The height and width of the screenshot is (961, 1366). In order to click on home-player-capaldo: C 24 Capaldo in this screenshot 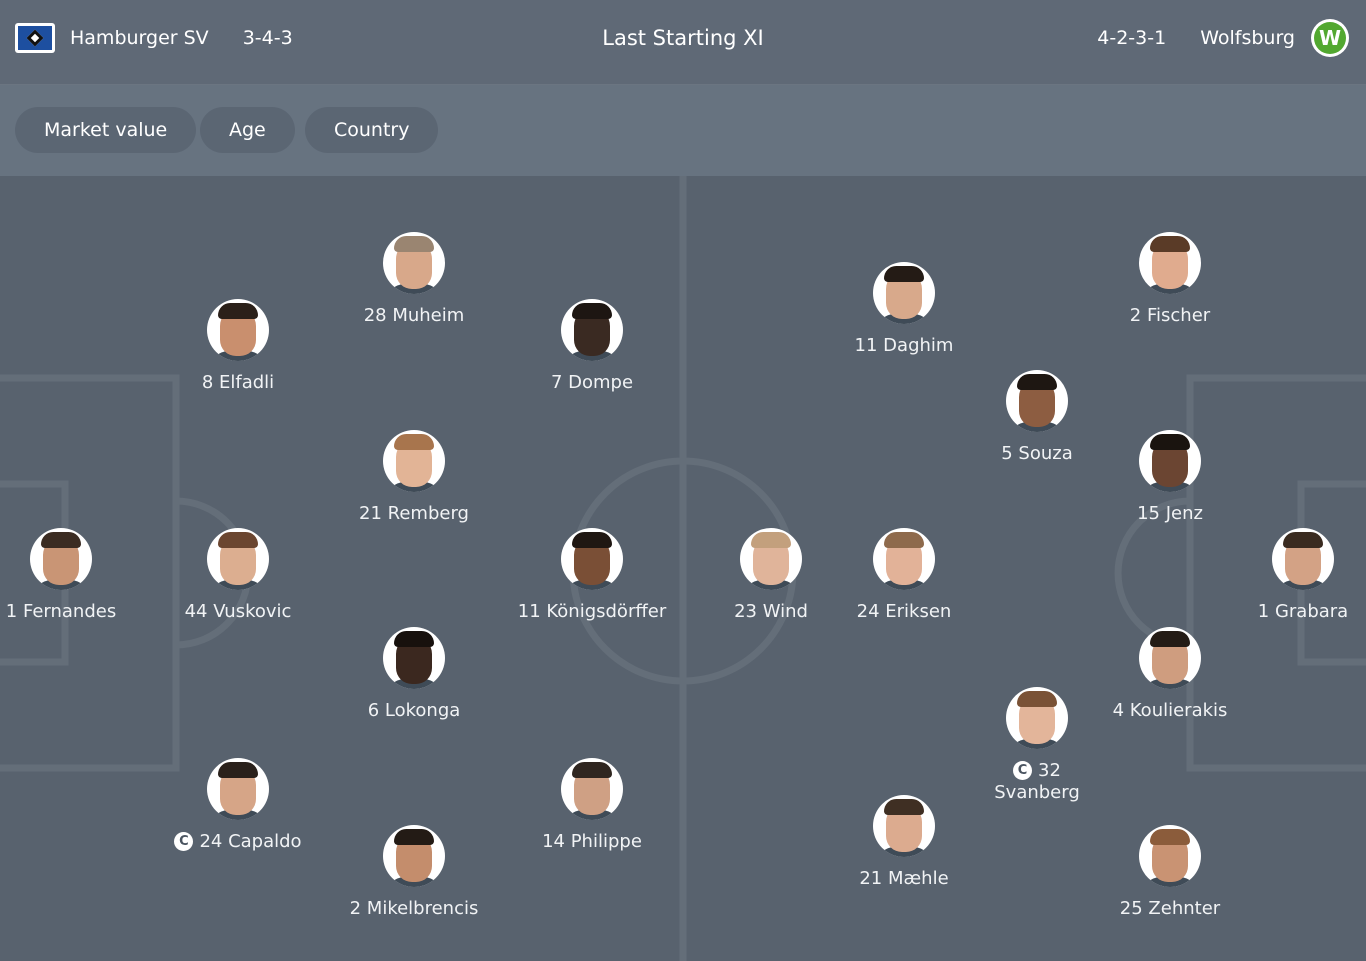, I will do `click(238, 805)`.